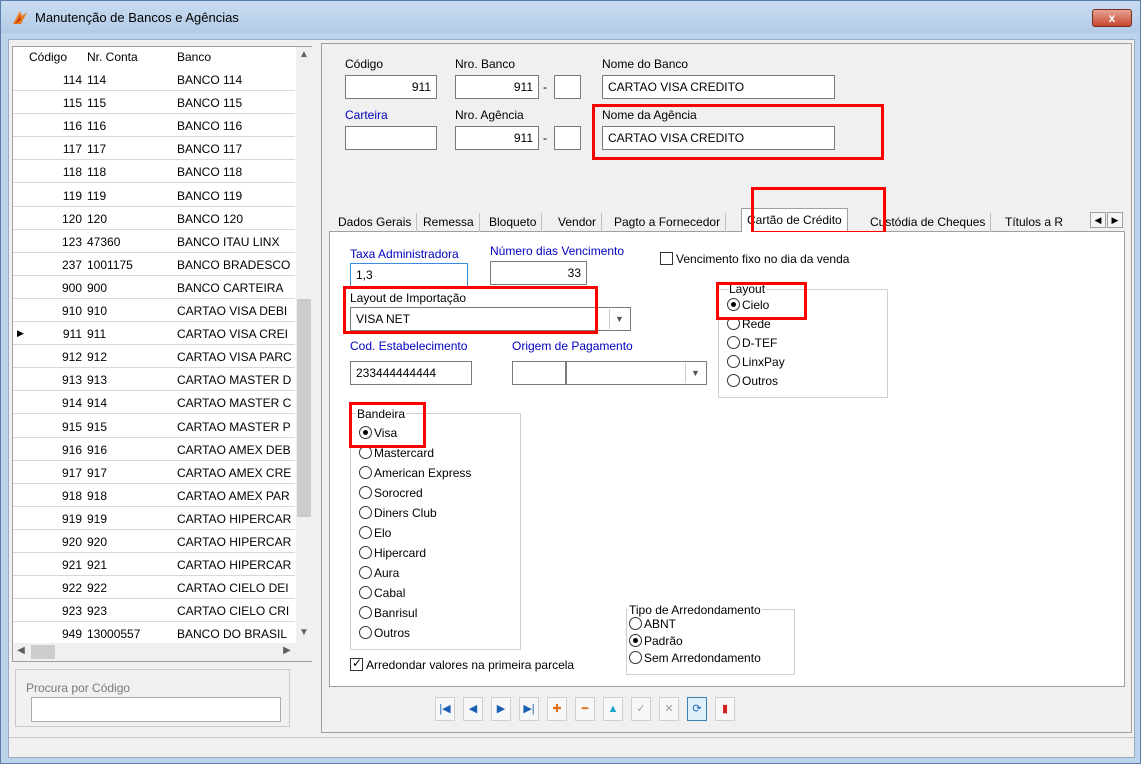  Describe the element at coordinates (304, 632) in the screenshot. I see `scroll-down-icon: ▼` at that location.